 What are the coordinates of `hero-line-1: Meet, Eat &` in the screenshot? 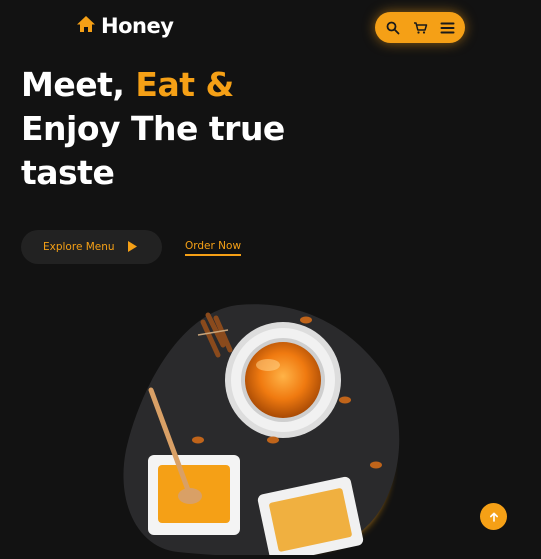 It's located at (127, 84).